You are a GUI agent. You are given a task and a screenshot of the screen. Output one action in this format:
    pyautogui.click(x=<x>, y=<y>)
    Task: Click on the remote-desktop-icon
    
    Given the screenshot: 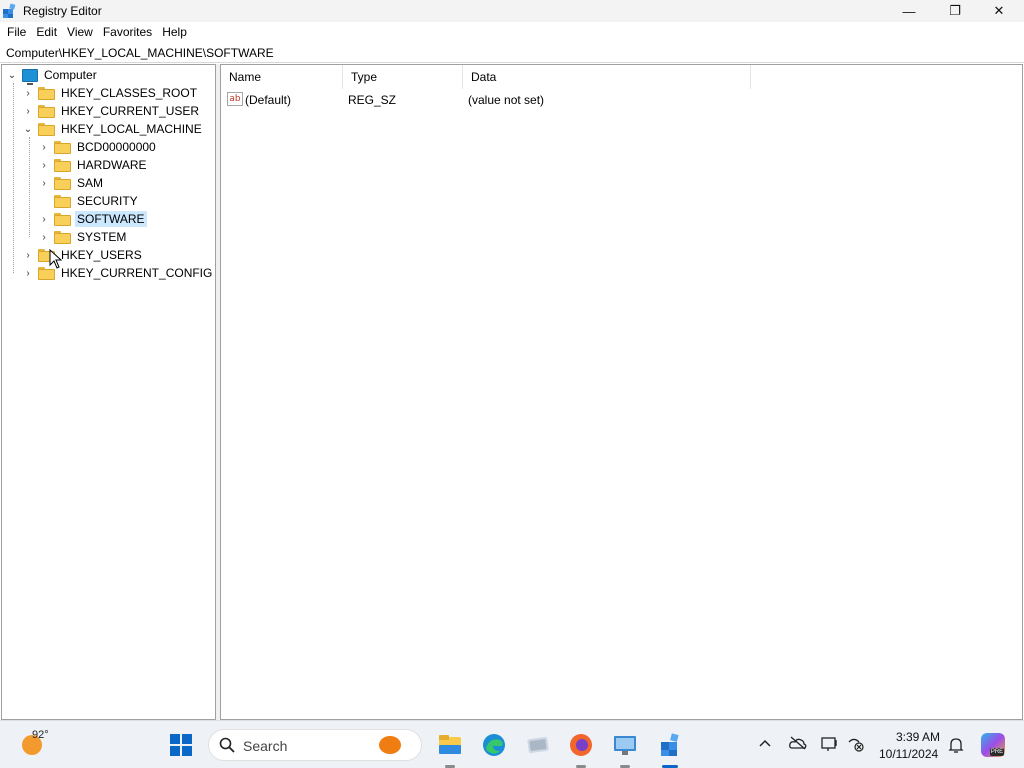 What is the action you would take?
    pyautogui.click(x=625, y=745)
    